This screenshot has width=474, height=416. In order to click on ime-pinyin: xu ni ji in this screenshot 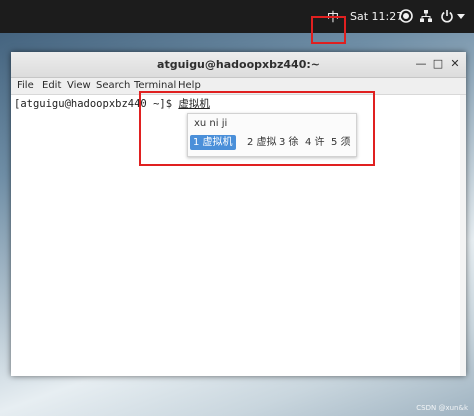, I will do `click(211, 123)`.